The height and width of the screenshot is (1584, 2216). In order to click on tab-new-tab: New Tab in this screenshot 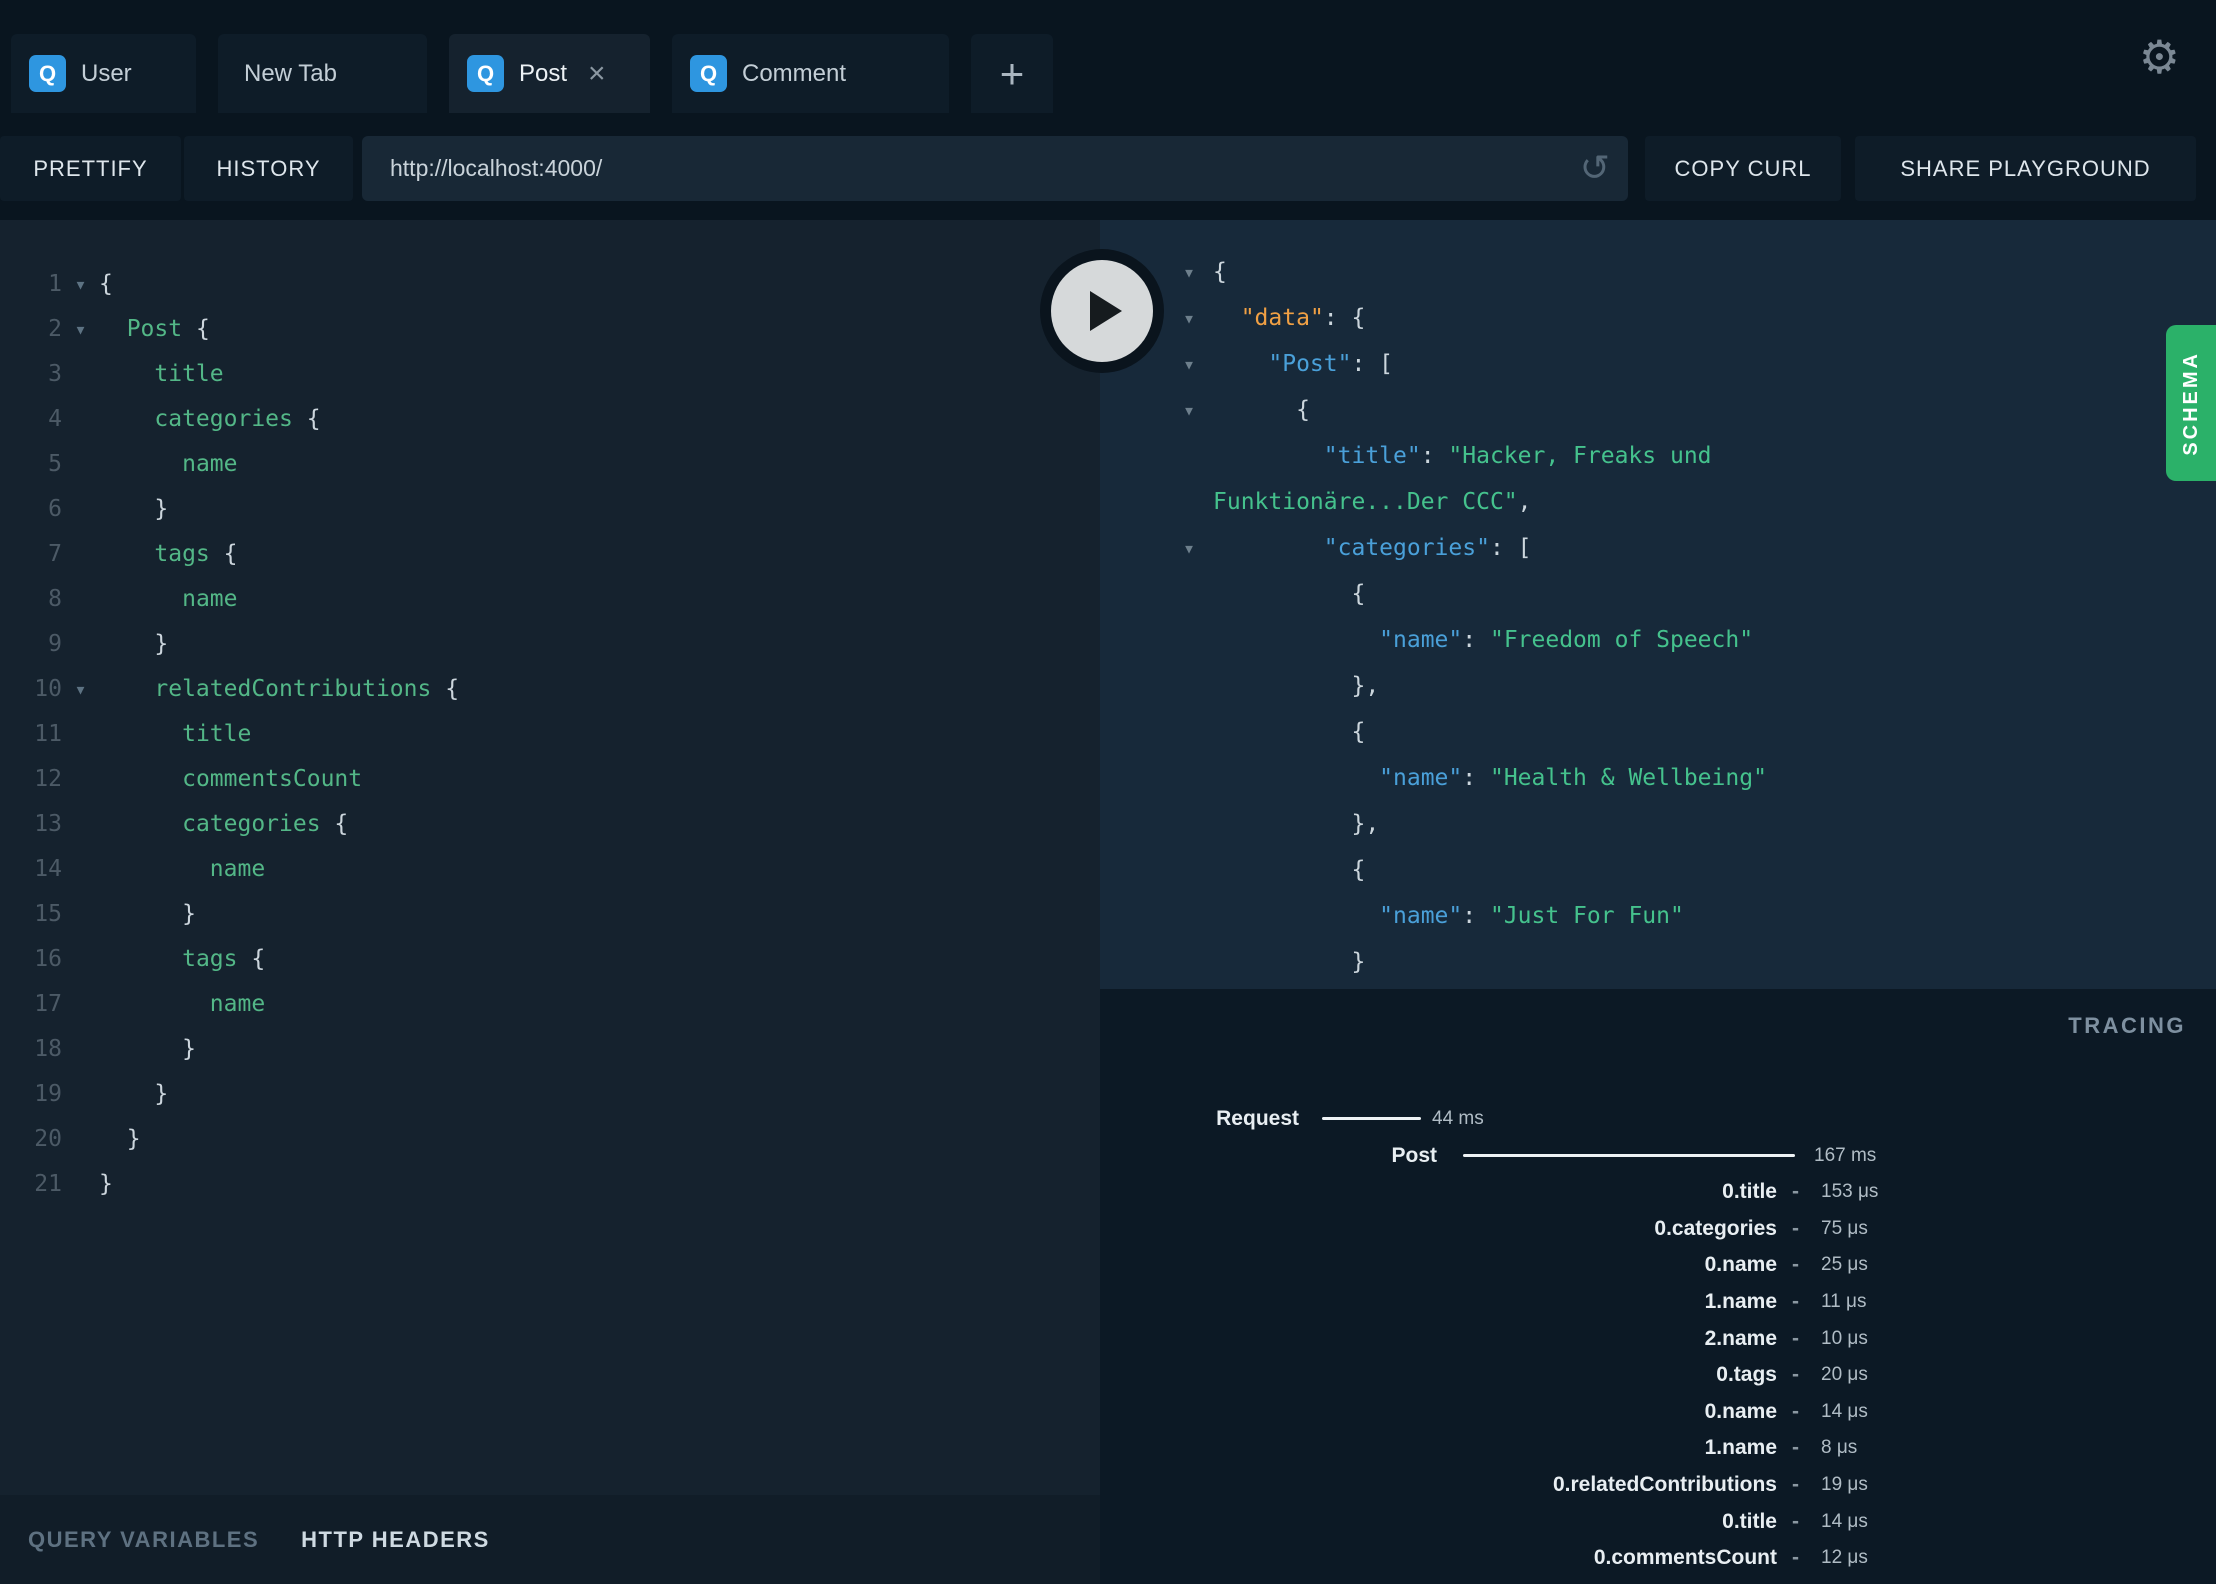, I will do `click(322, 73)`.